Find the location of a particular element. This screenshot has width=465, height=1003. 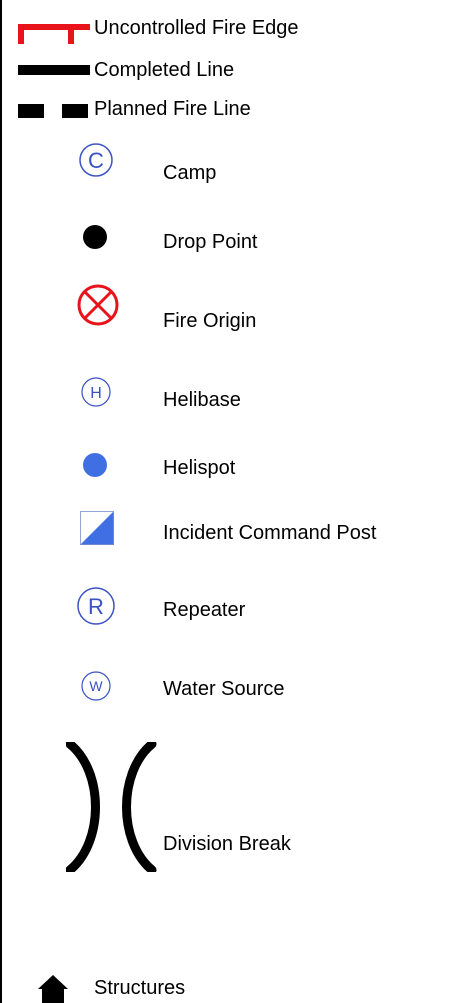

repeater-icon: R is located at coordinates (96, 606).